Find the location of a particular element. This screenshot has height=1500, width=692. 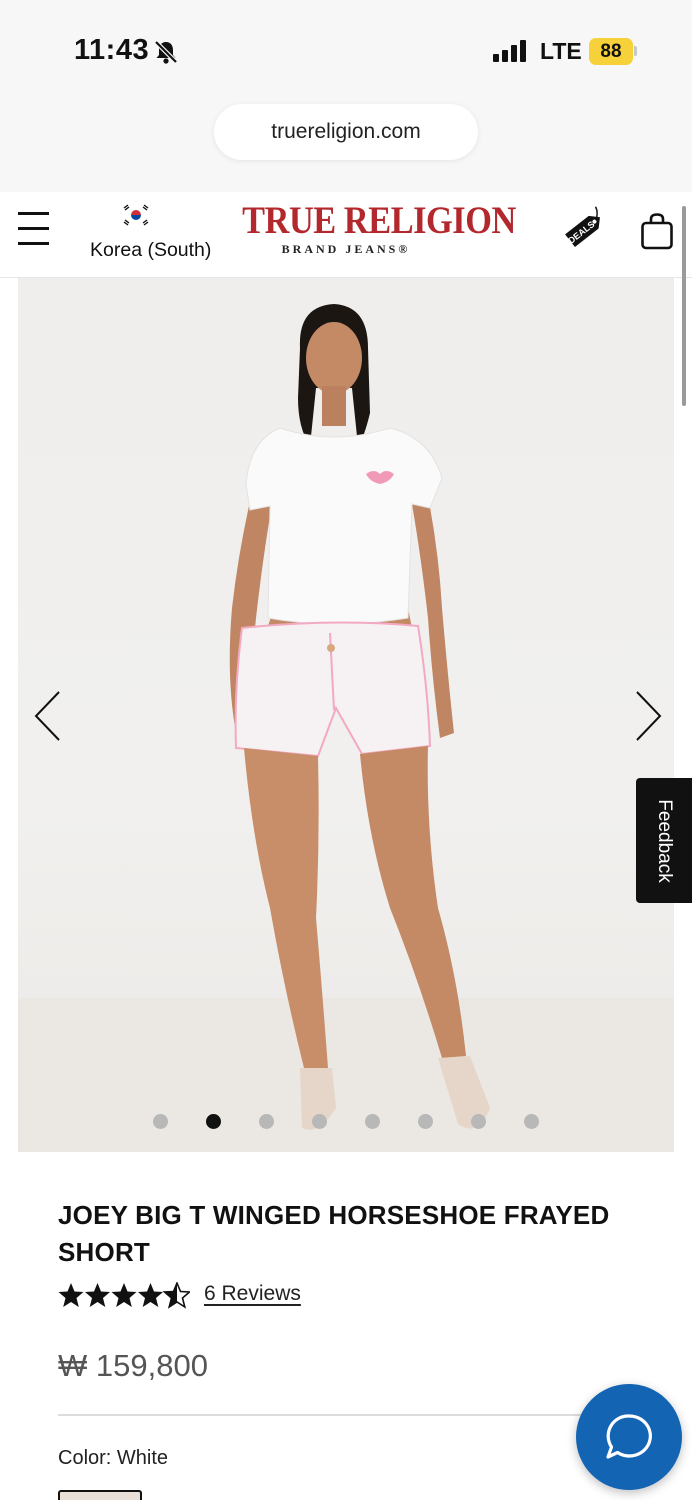

feedback-tab: Feedback is located at coordinates (664, 840).